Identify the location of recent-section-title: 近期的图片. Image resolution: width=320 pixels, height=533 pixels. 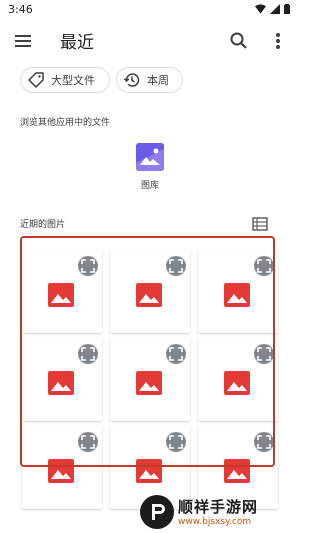
(43, 225).